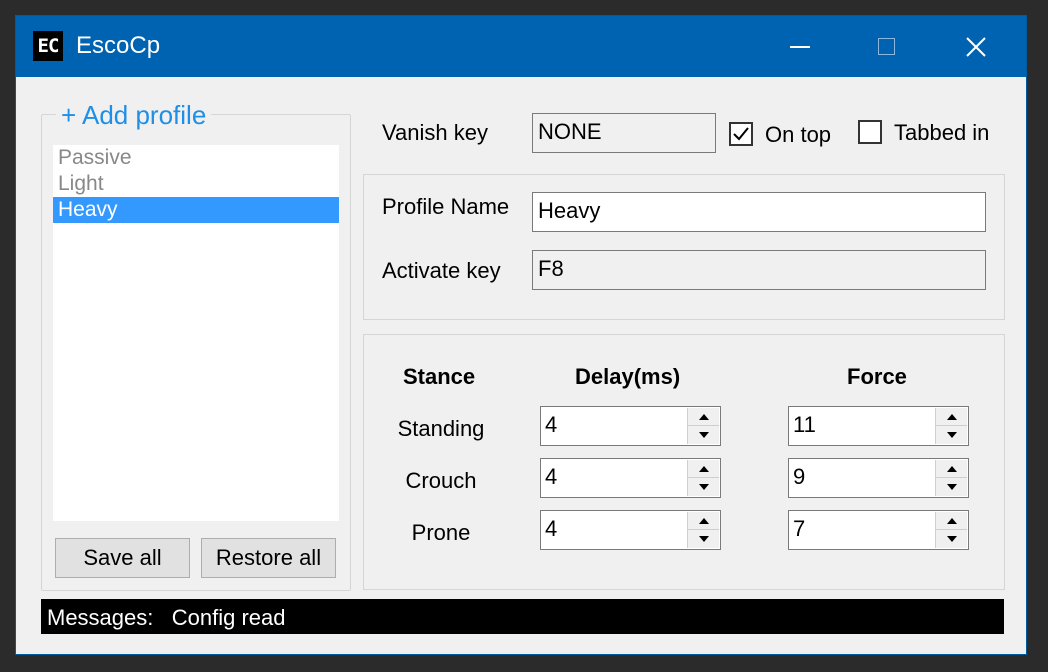  I want to click on close-icon, so click(976, 46).